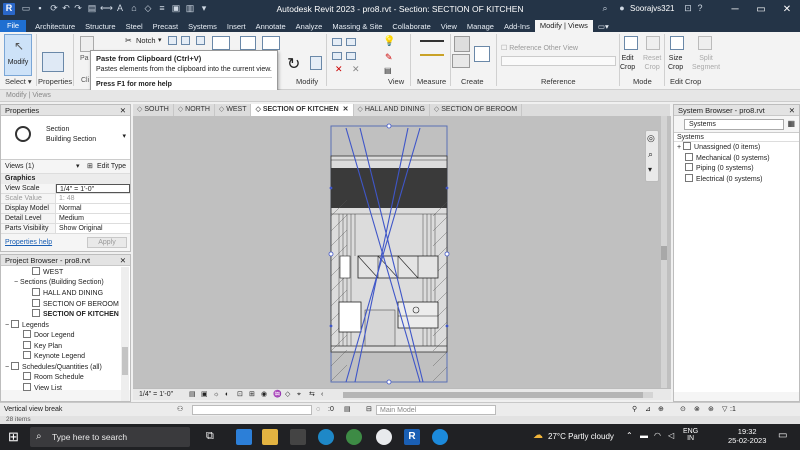 The image size is (800, 450). What do you see at coordinates (351, 56) in the screenshot?
I see `scale-icon` at bounding box center [351, 56].